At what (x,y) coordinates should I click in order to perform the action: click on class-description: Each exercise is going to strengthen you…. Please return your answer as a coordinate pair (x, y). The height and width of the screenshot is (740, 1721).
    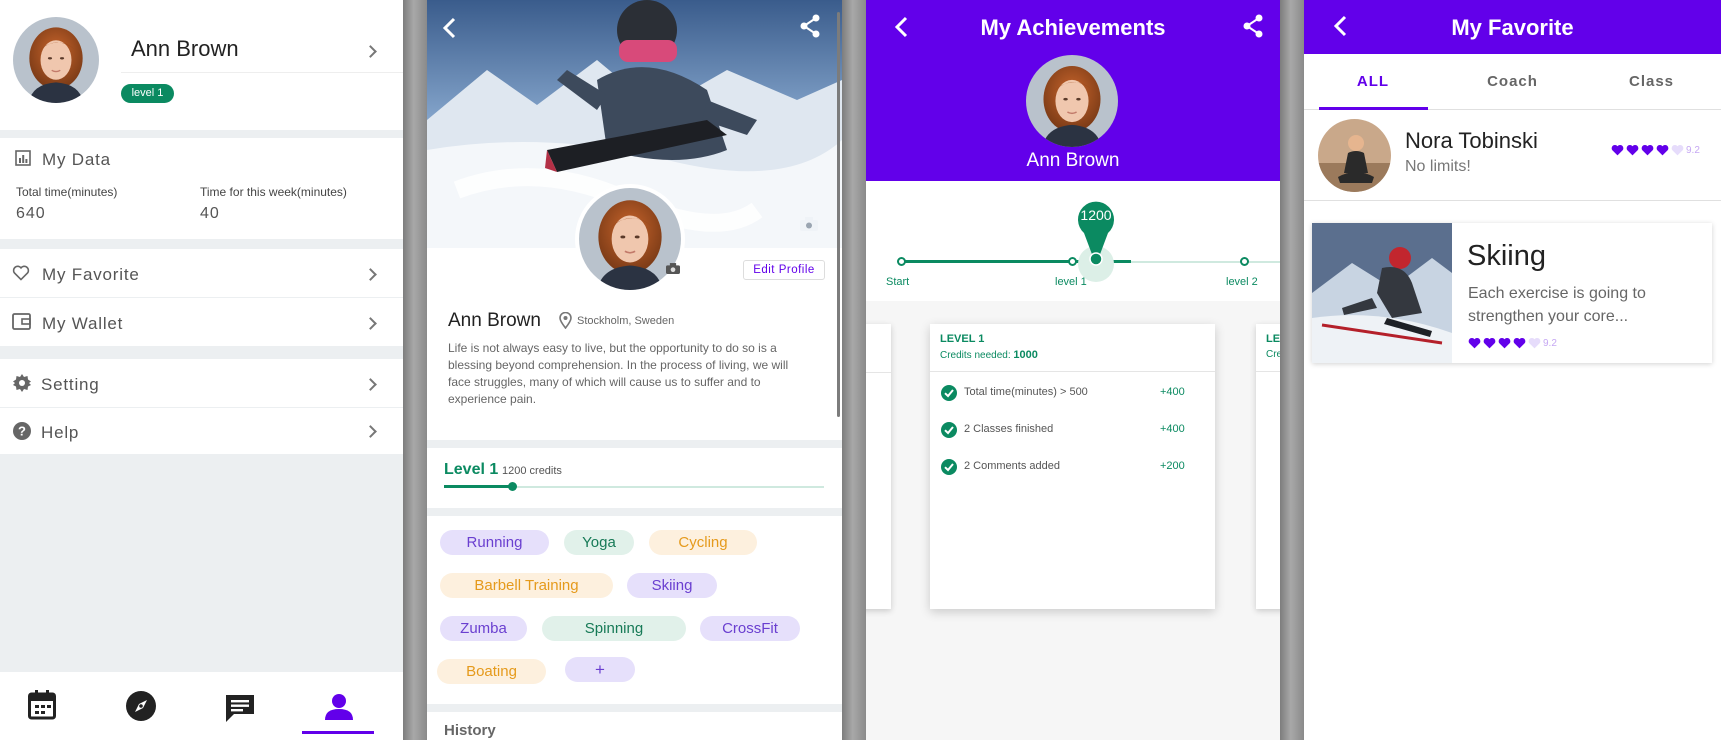
    Looking at the image, I should click on (1557, 305).